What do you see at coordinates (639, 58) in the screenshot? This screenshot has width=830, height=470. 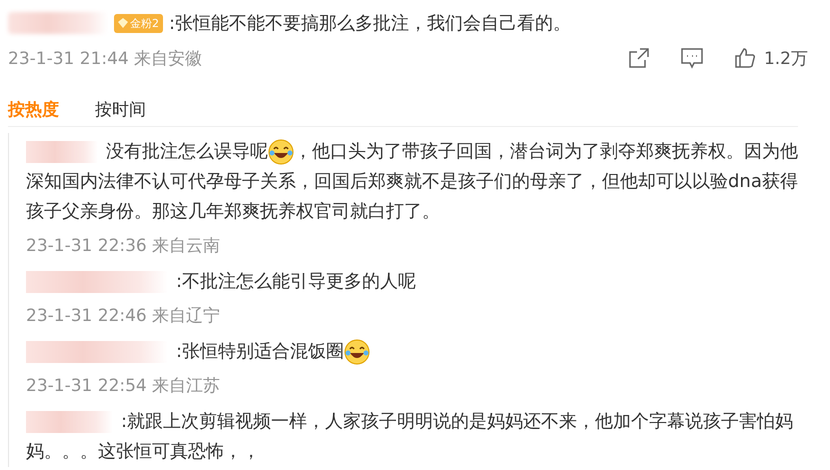 I see `share-icon` at bounding box center [639, 58].